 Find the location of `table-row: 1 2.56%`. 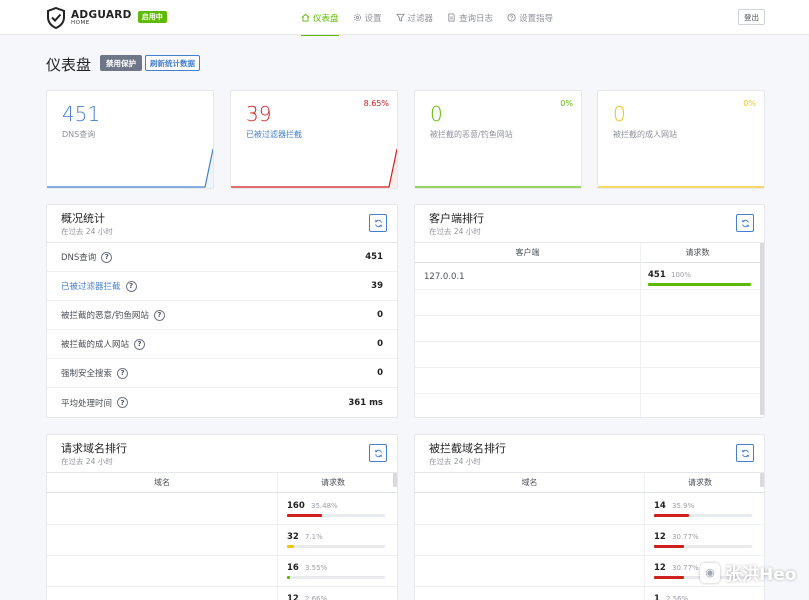

table-row: 1 2.56% is located at coordinates (589, 593).